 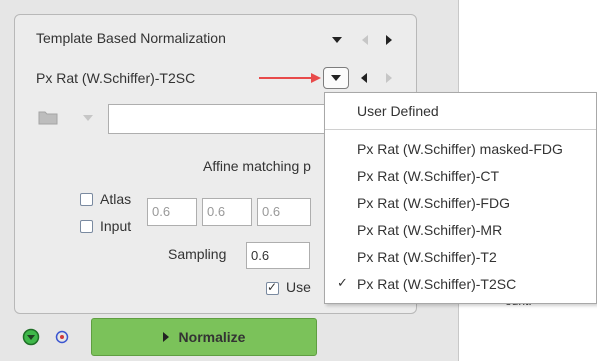 What do you see at coordinates (116, 226) in the screenshot?
I see `input-label: Input` at bounding box center [116, 226].